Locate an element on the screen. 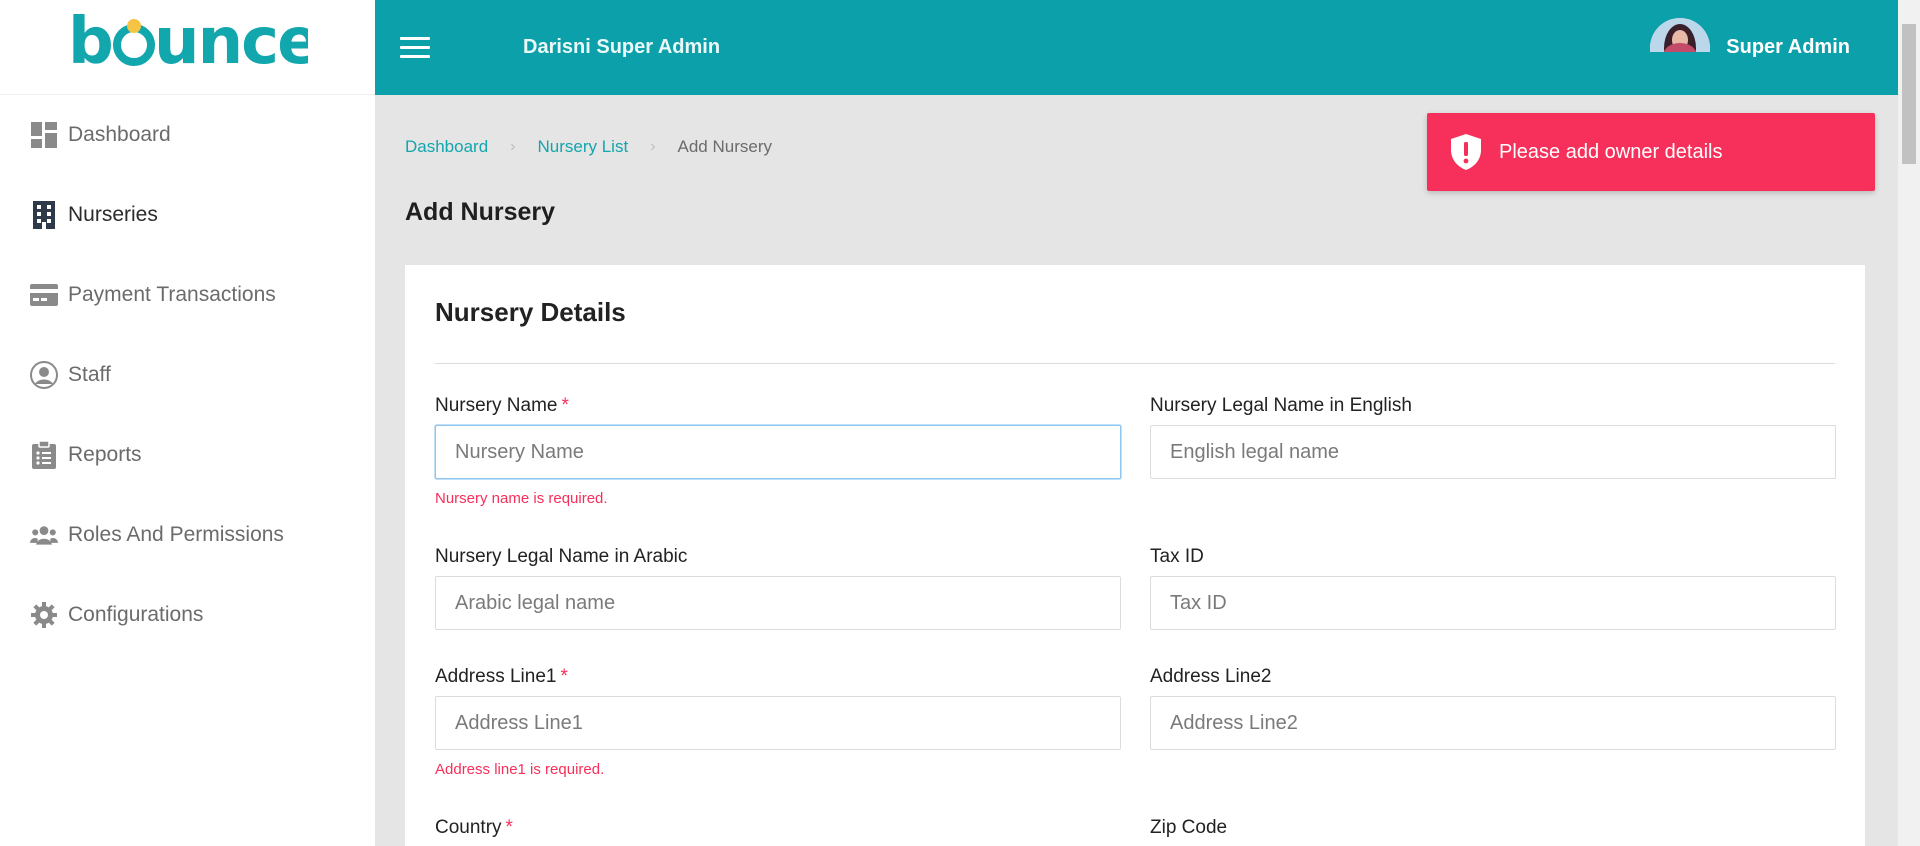  sidebar-item-label: Payment Transactions is located at coordinates (172, 294).